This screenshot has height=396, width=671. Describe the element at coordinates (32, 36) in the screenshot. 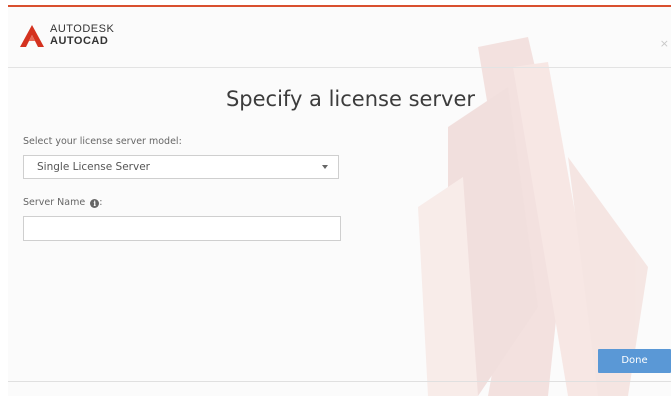

I see `autocad-logo-icon` at that location.